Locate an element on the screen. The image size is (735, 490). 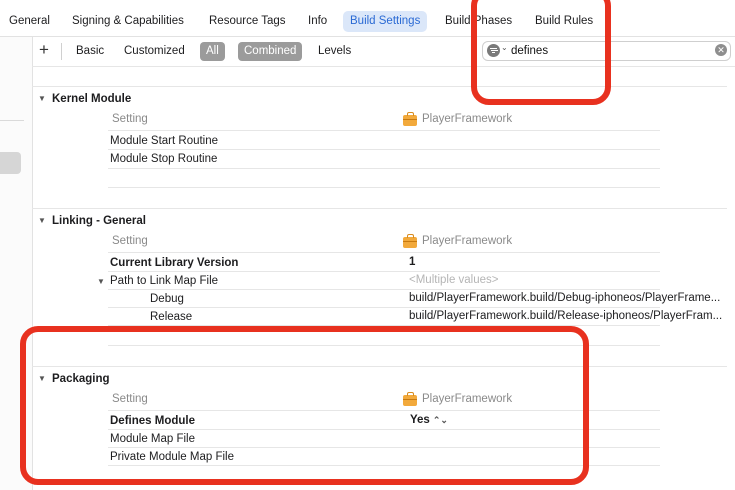
section-header-linking-general: ▼ Linking - General is located at coordinates (92, 221).